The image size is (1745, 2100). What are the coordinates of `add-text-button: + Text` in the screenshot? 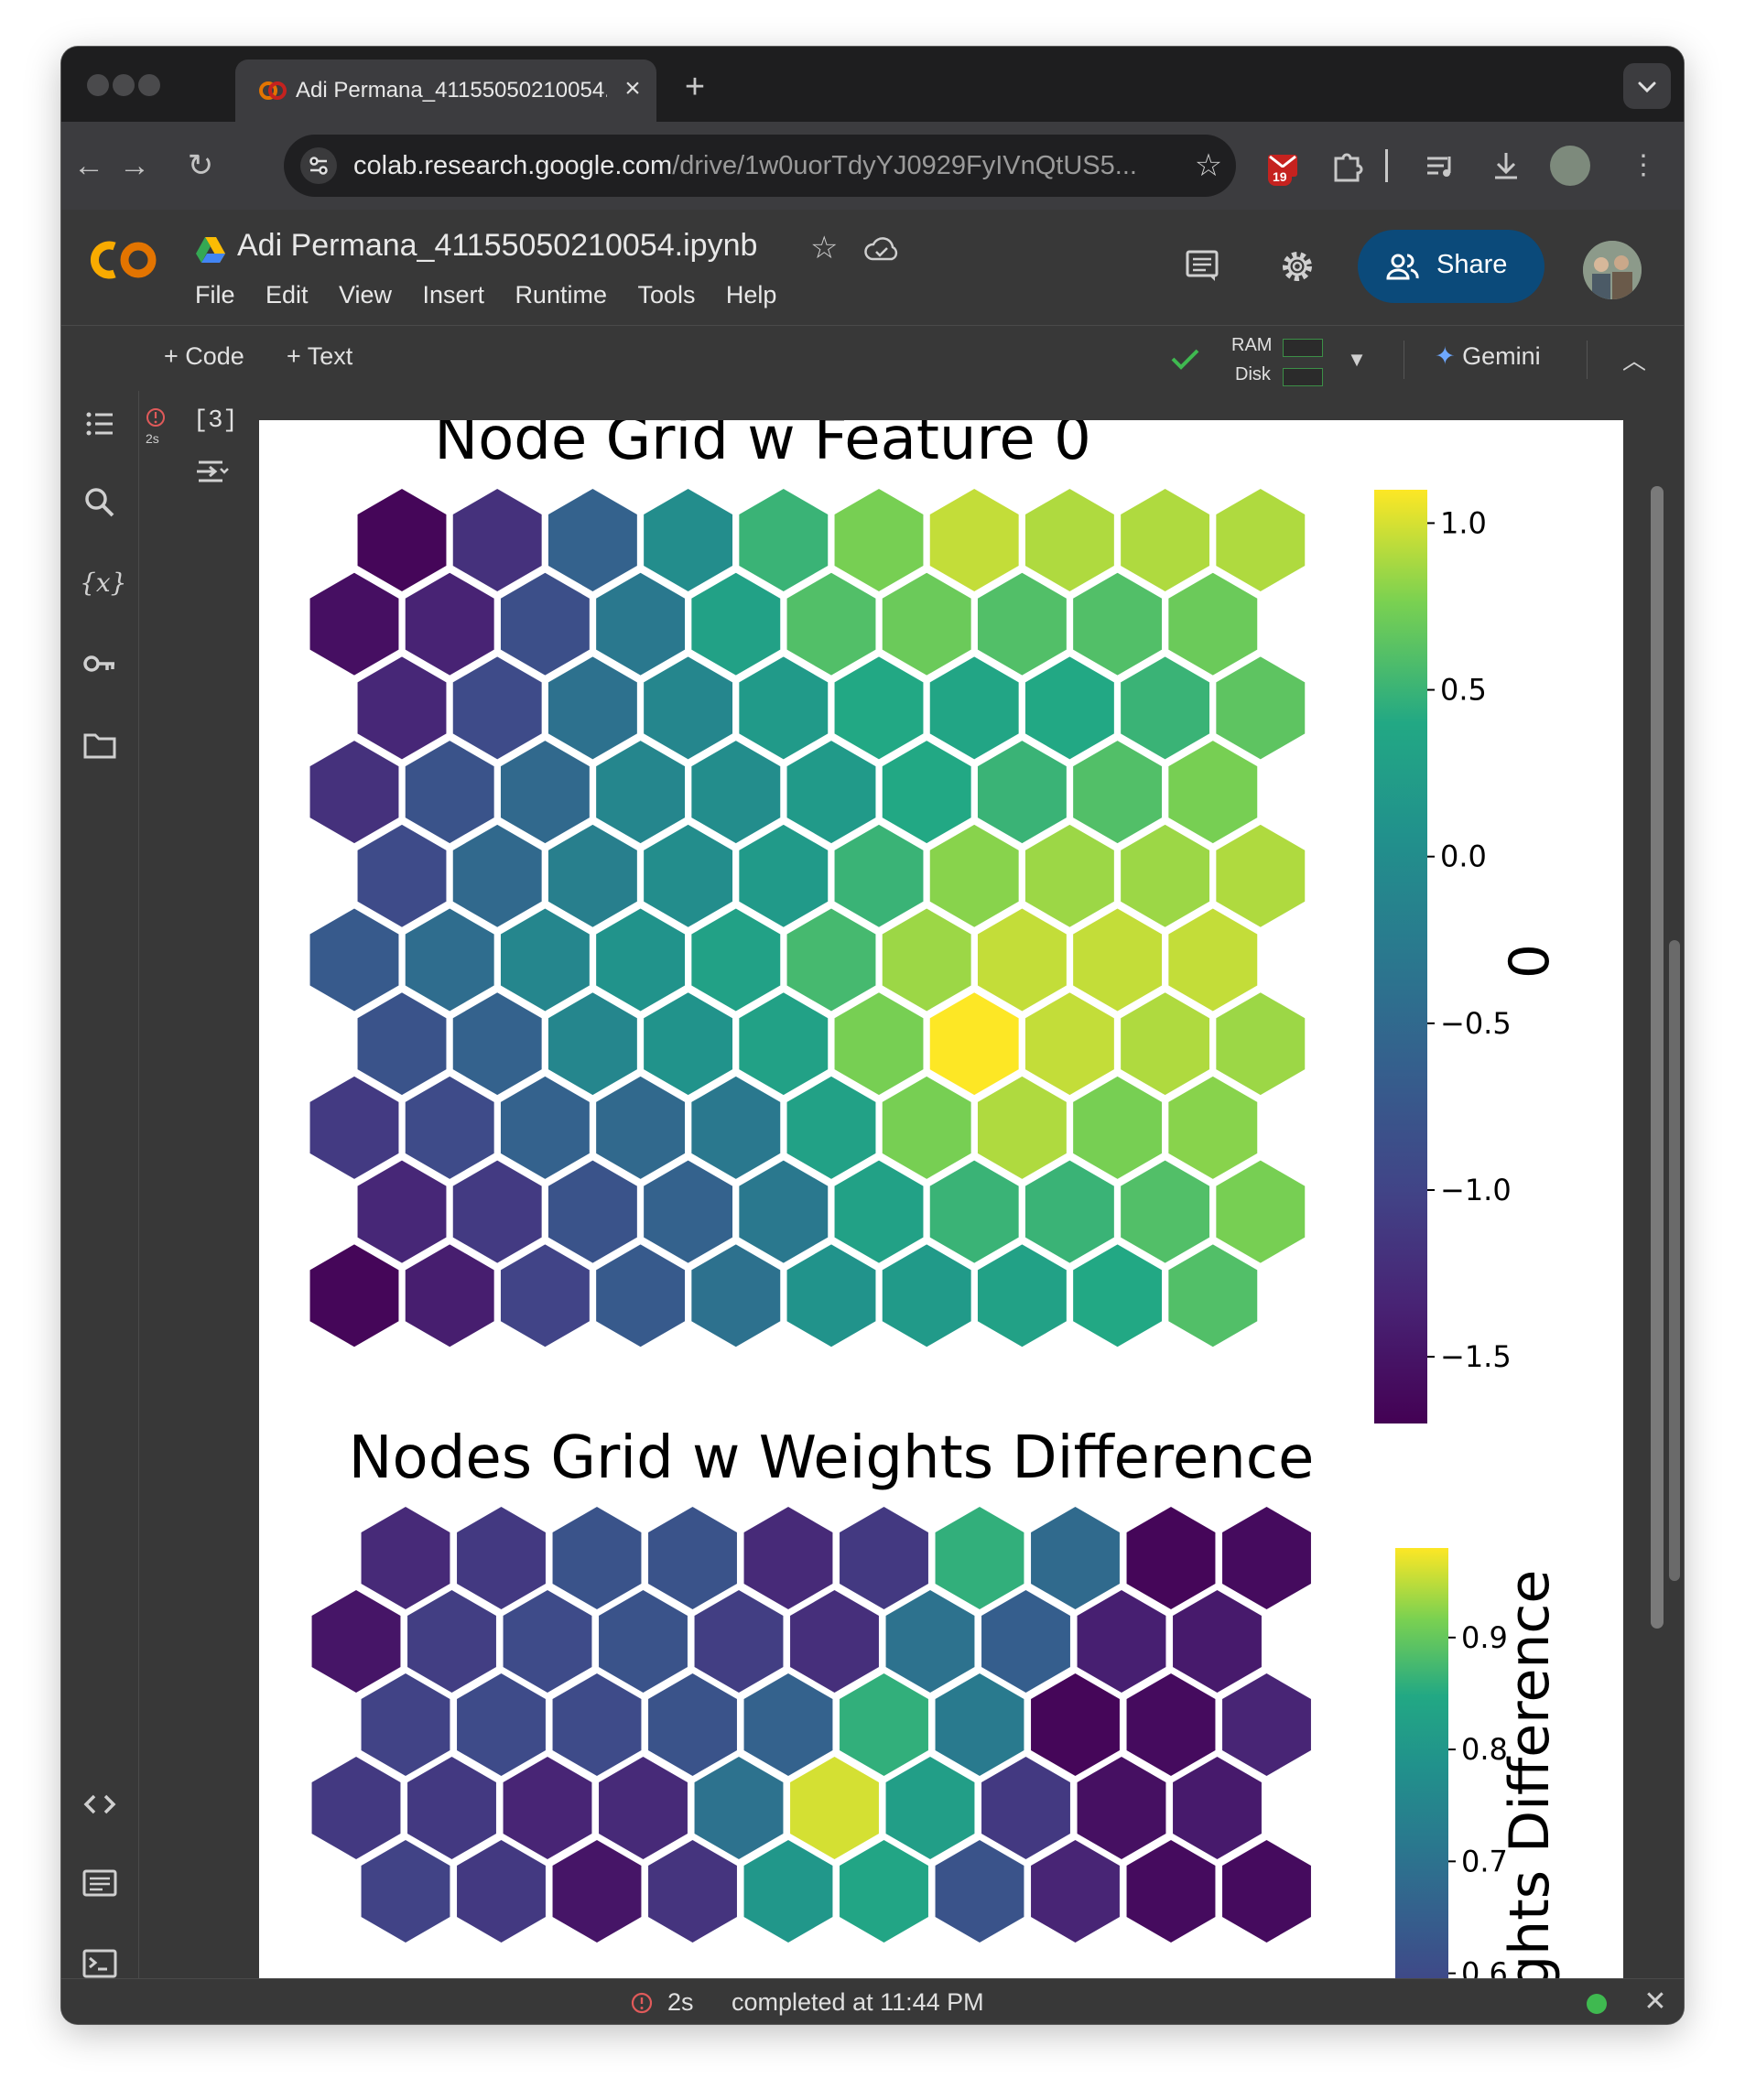 It's located at (319, 356).